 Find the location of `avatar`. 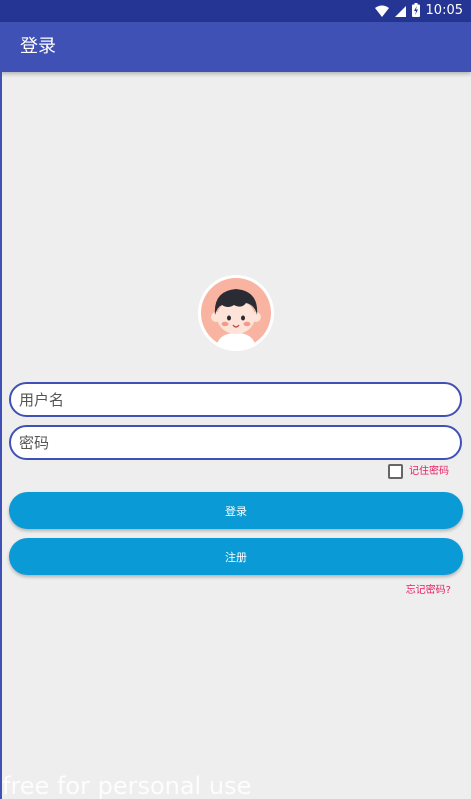

avatar is located at coordinates (236, 313).